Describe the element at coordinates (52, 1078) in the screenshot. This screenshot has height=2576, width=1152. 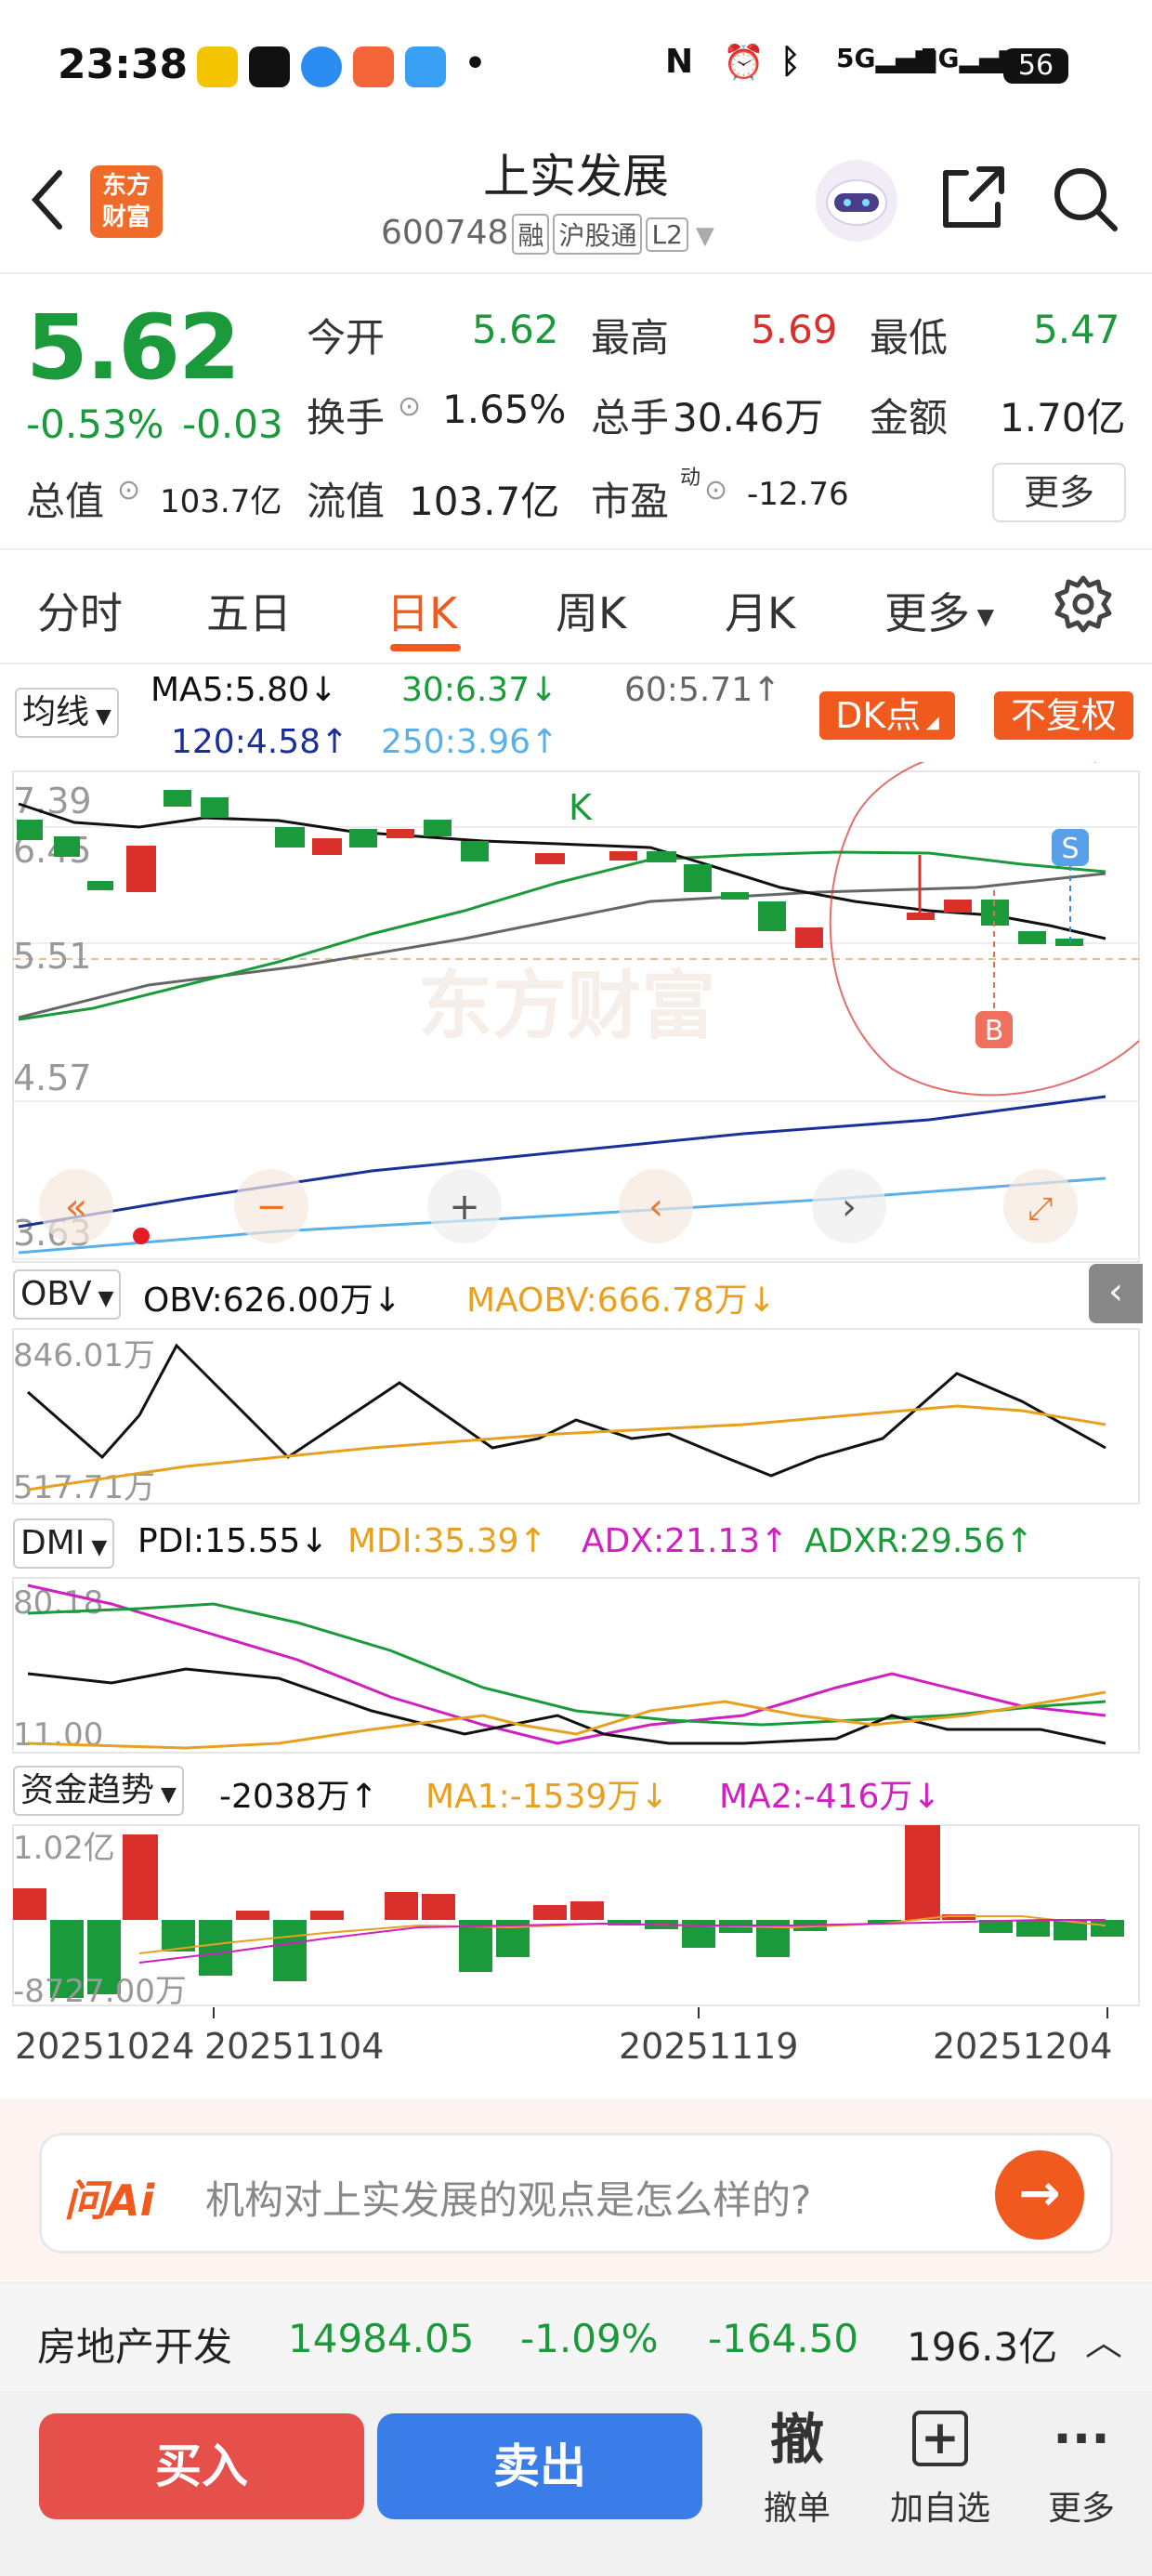
I see `tick-label: 4.57` at that location.